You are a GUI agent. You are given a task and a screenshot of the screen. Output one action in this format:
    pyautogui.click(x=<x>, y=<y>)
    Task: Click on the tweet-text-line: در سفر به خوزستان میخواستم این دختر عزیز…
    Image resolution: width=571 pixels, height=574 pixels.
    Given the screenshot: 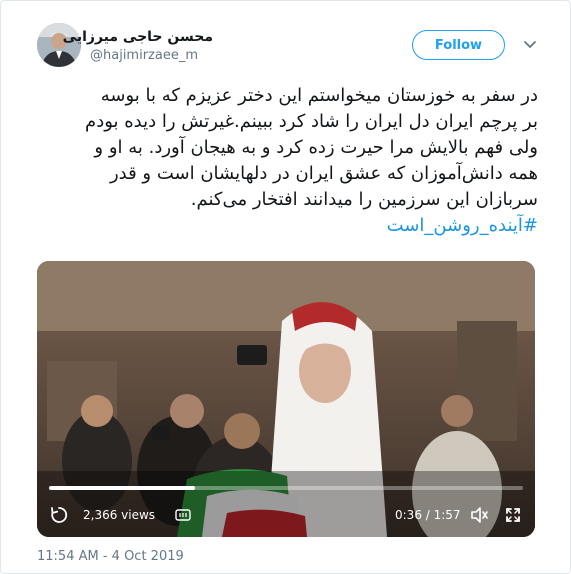 What is the action you would take?
    pyautogui.click(x=319, y=95)
    